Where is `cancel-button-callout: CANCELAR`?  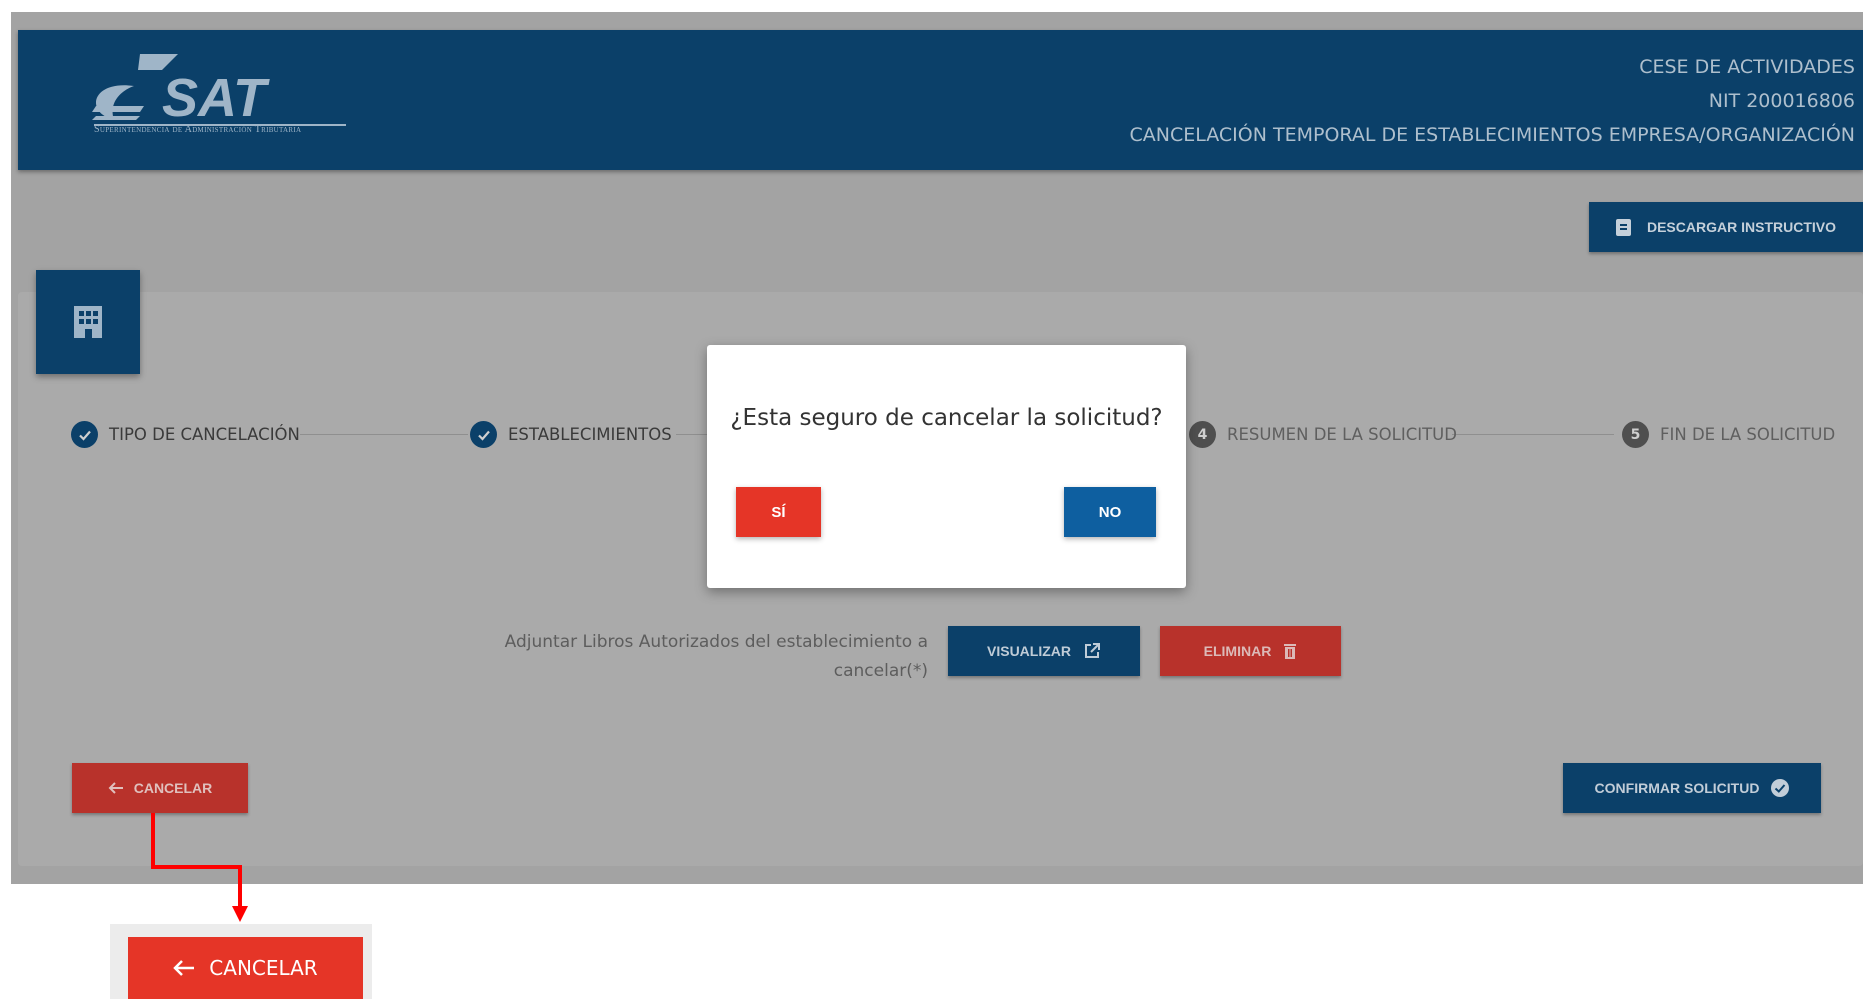
cancel-button-callout: CANCELAR is located at coordinates (245, 968).